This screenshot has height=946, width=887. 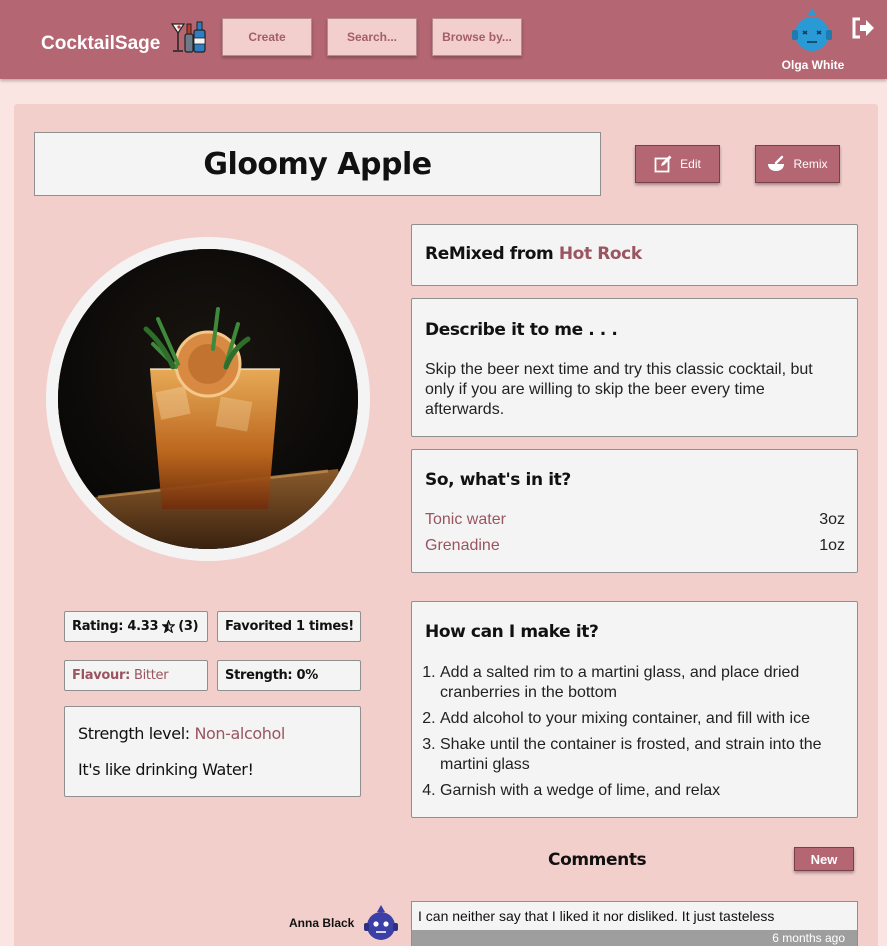 What do you see at coordinates (832, 545) in the screenshot?
I see `ingredient-amount: 1oz` at bounding box center [832, 545].